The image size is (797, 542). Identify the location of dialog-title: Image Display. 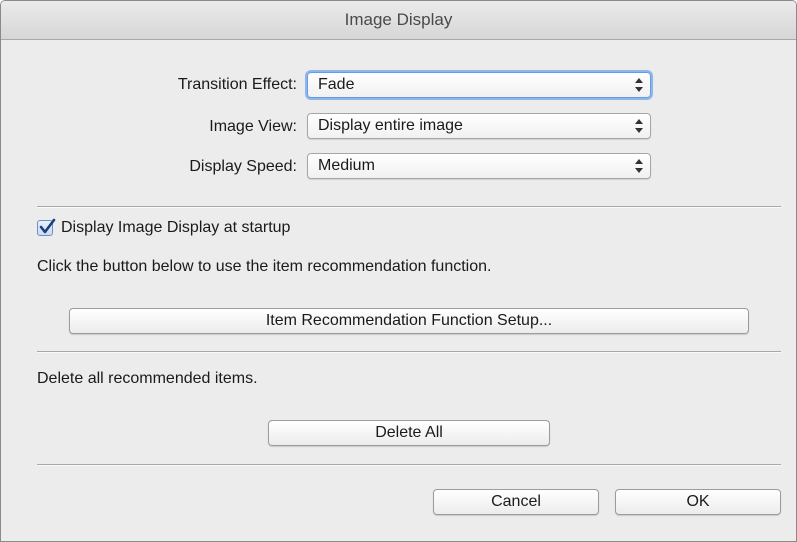
(398, 20).